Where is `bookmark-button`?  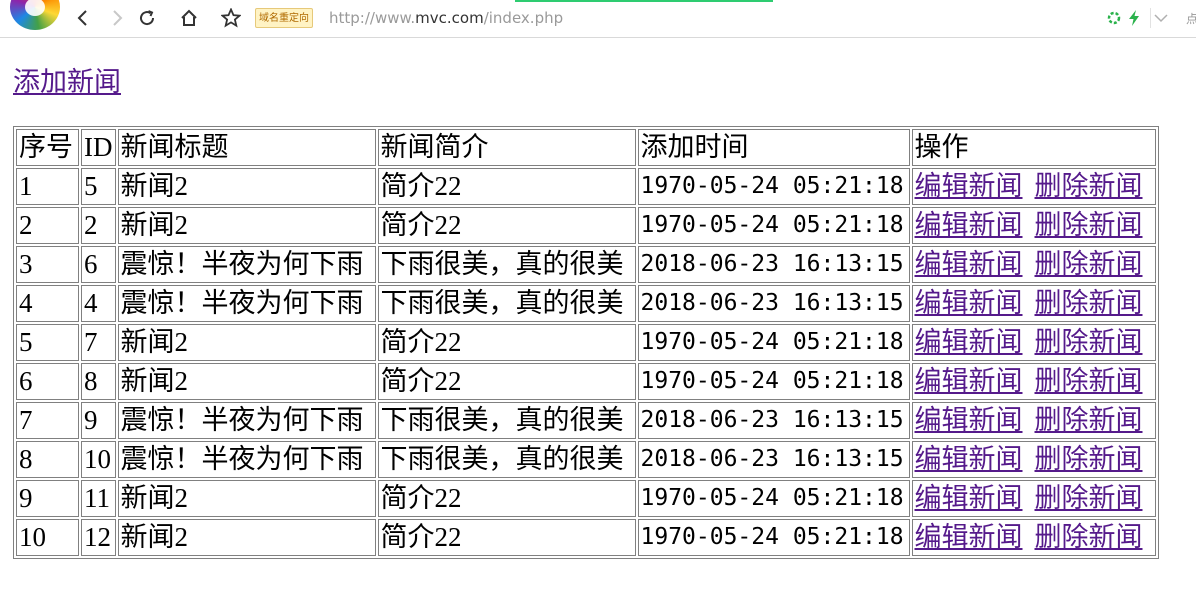 bookmark-button is located at coordinates (231, 18).